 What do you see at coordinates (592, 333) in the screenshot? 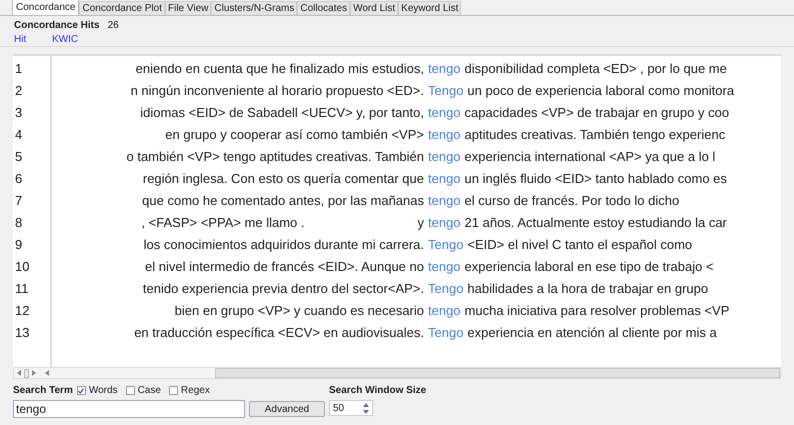
I see `right-context: experiencia en atención al cliente por mis a` at bounding box center [592, 333].